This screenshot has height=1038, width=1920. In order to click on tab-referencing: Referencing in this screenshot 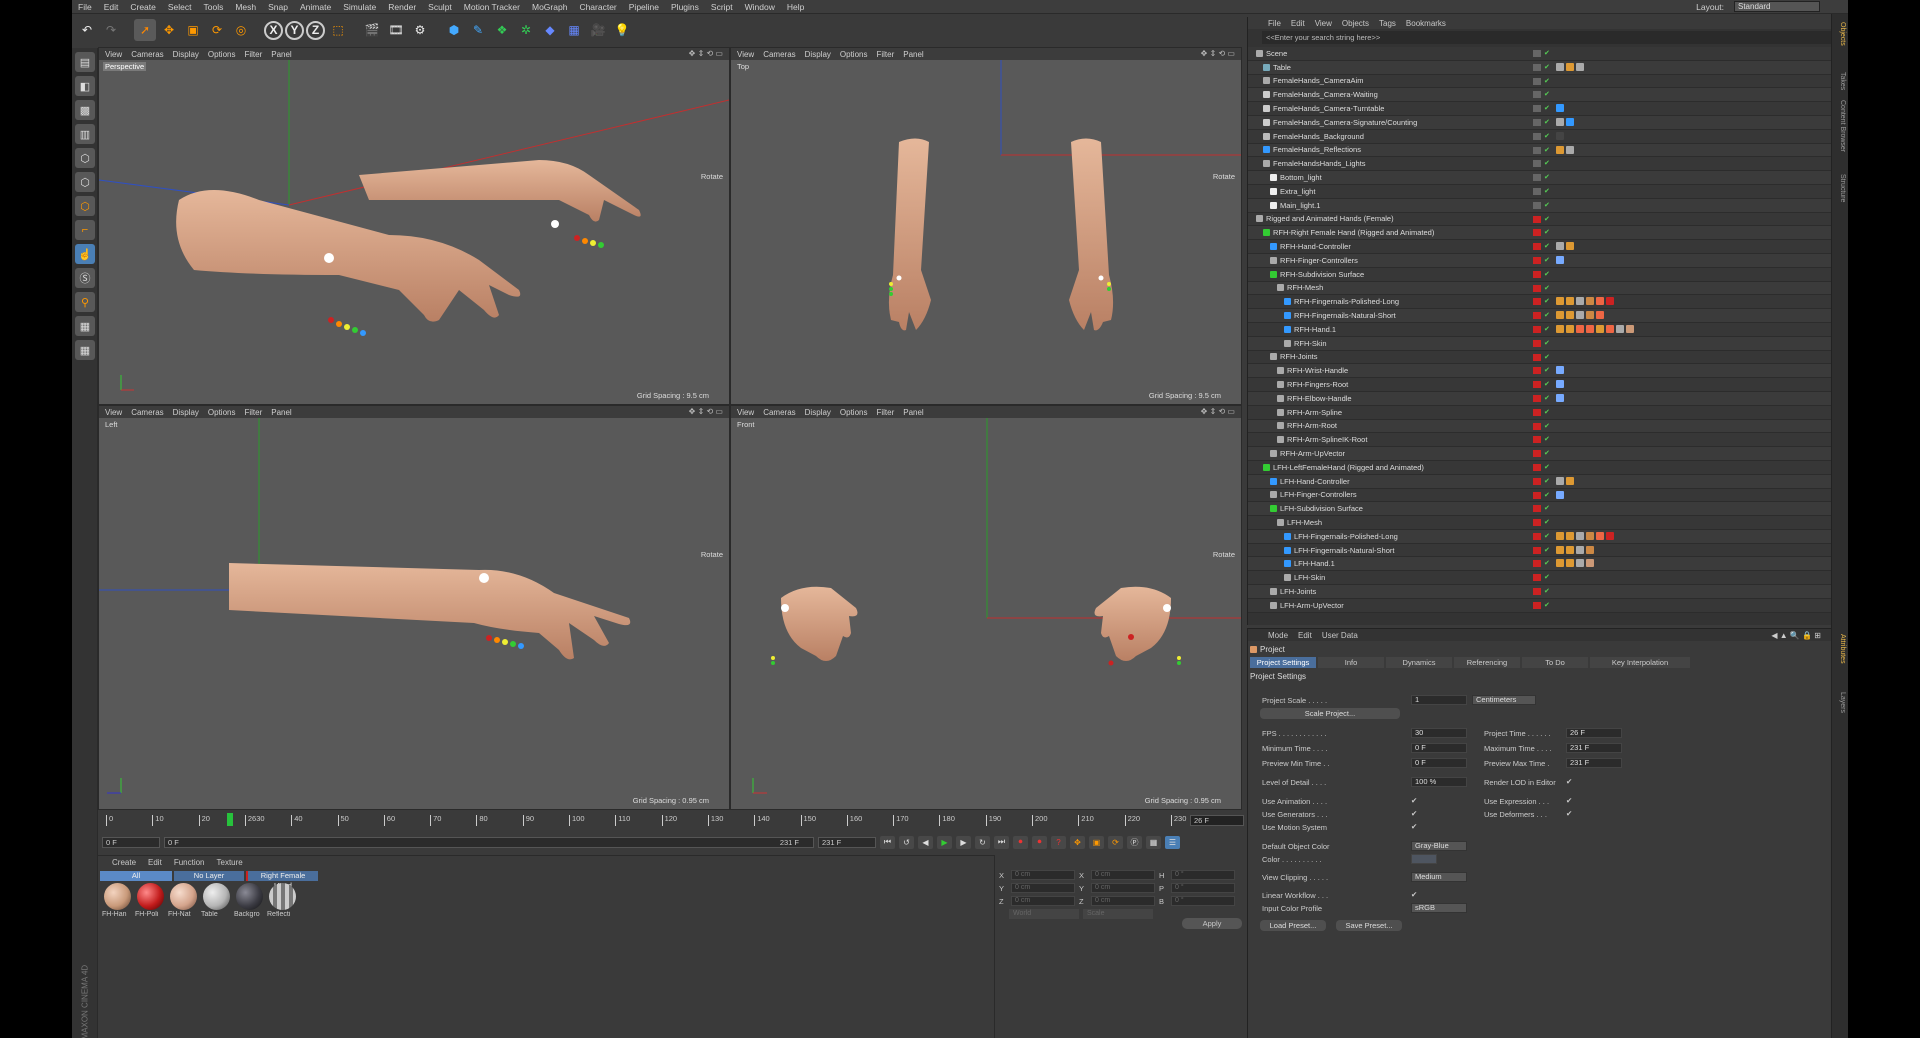, I will do `click(1487, 662)`.